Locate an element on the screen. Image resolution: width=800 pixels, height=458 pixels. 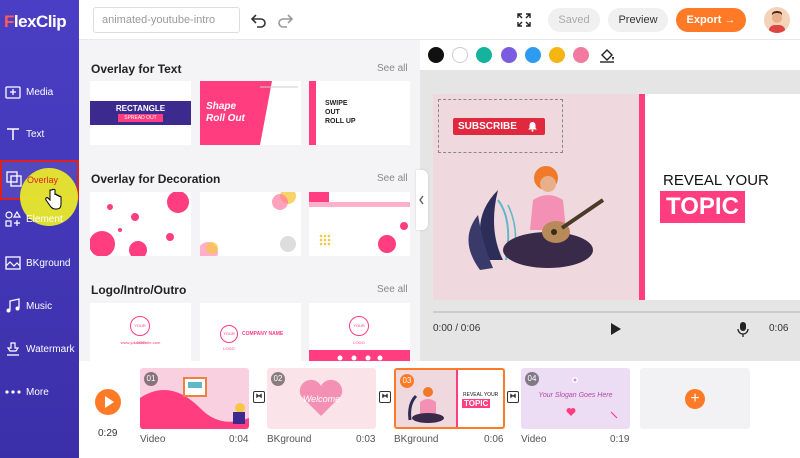
logo-thumb-3: YOUR LOGO is located at coordinates (359, 332).